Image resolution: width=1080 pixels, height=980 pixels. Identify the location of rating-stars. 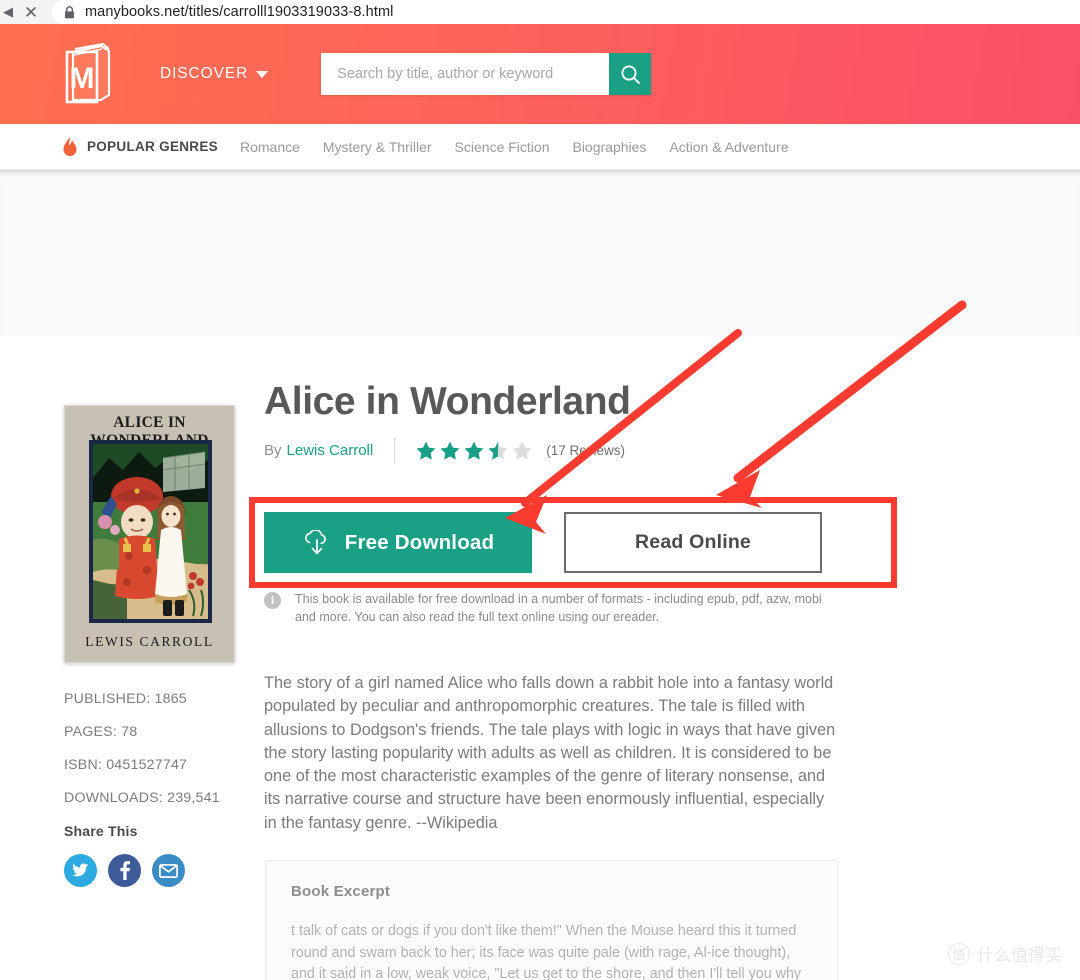
(475, 450).